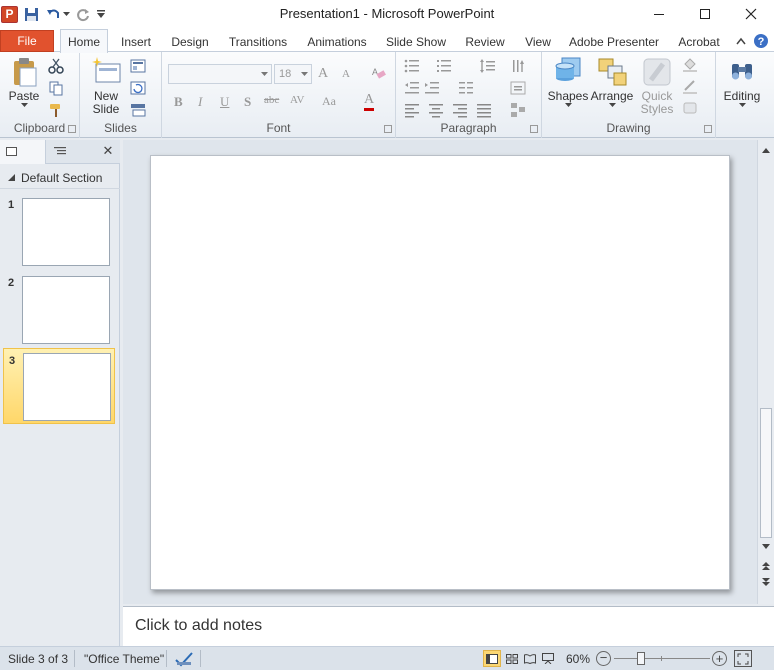 The image size is (774, 670). I want to click on text-direction-icon, so click(518, 66).